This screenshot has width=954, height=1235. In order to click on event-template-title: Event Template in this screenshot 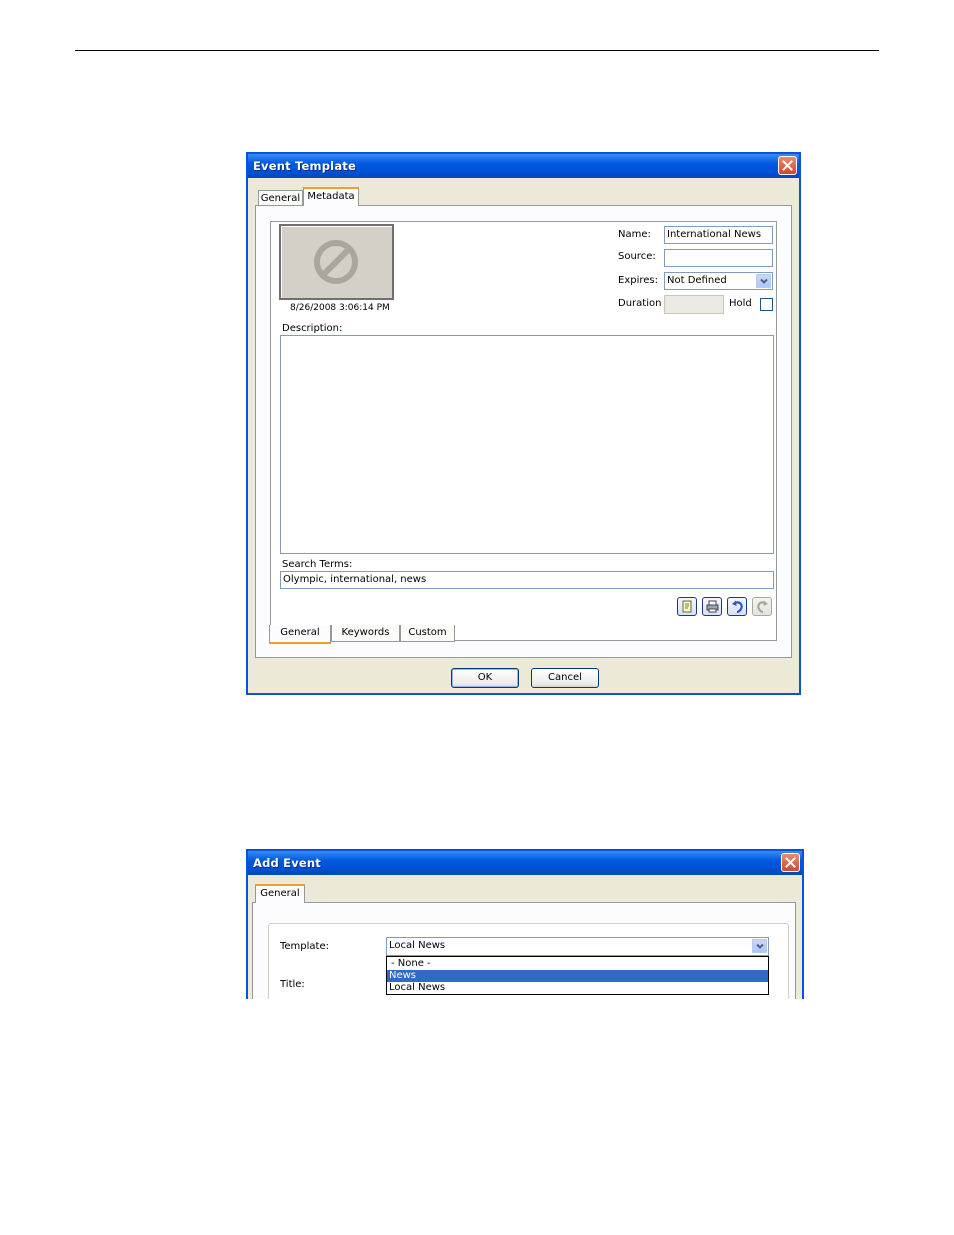, I will do `click(304, 166)`.